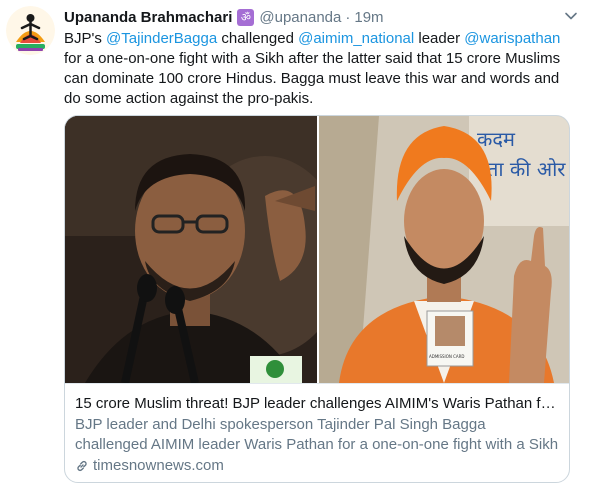 The width and height of the screenshot is (590, 494). What do you see at coordinates (496, 139) in the screenshot?
I see `banner-text-line1: कदम` at bounding box center [496, 139].